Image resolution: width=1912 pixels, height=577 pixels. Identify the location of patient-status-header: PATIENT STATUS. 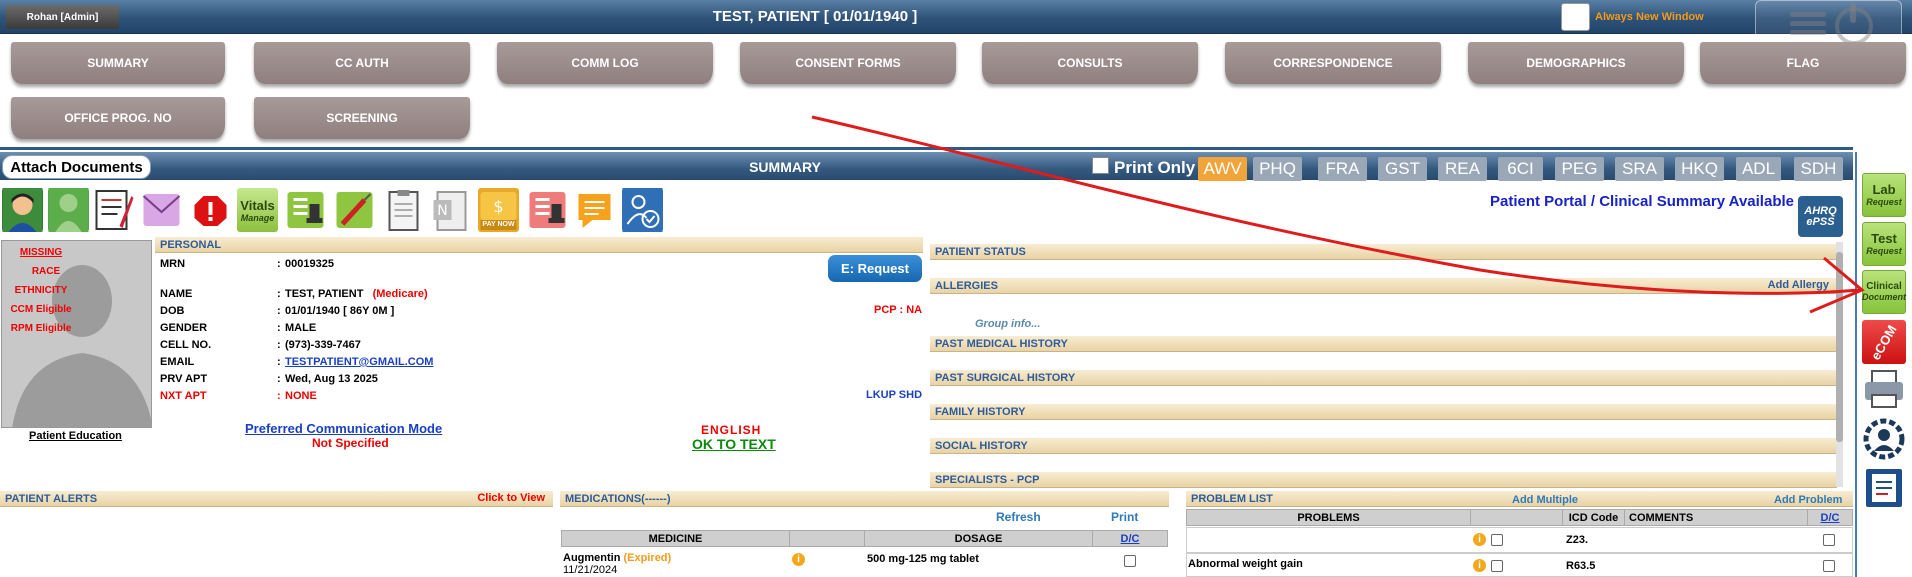
(1383, 252).